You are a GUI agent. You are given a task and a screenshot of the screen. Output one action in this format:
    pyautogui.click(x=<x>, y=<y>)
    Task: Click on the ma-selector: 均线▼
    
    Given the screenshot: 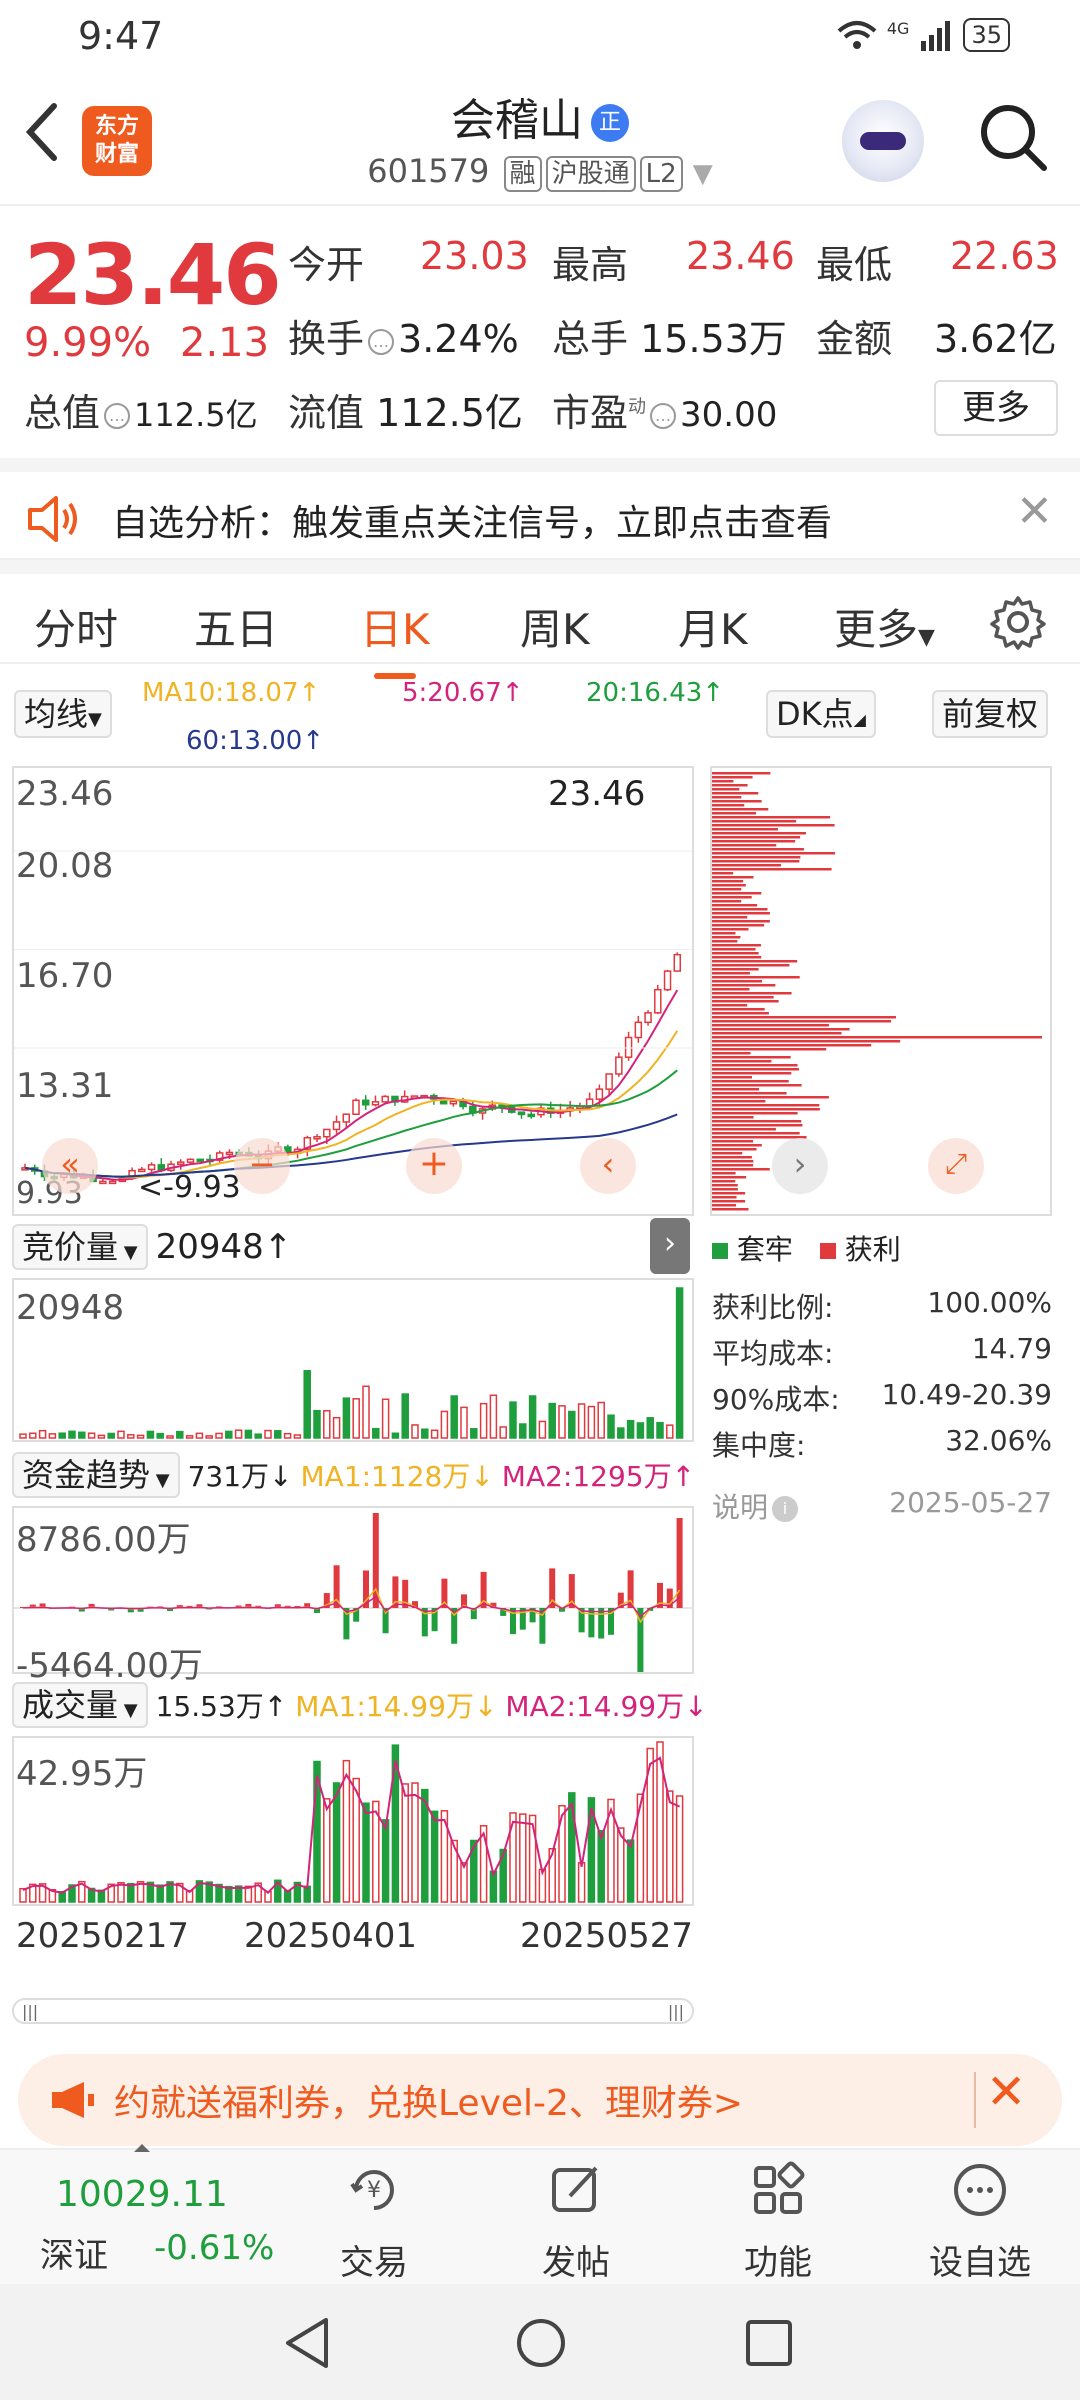 What is the action you would take?
    pyautogui.click(x=63, y=714)
    